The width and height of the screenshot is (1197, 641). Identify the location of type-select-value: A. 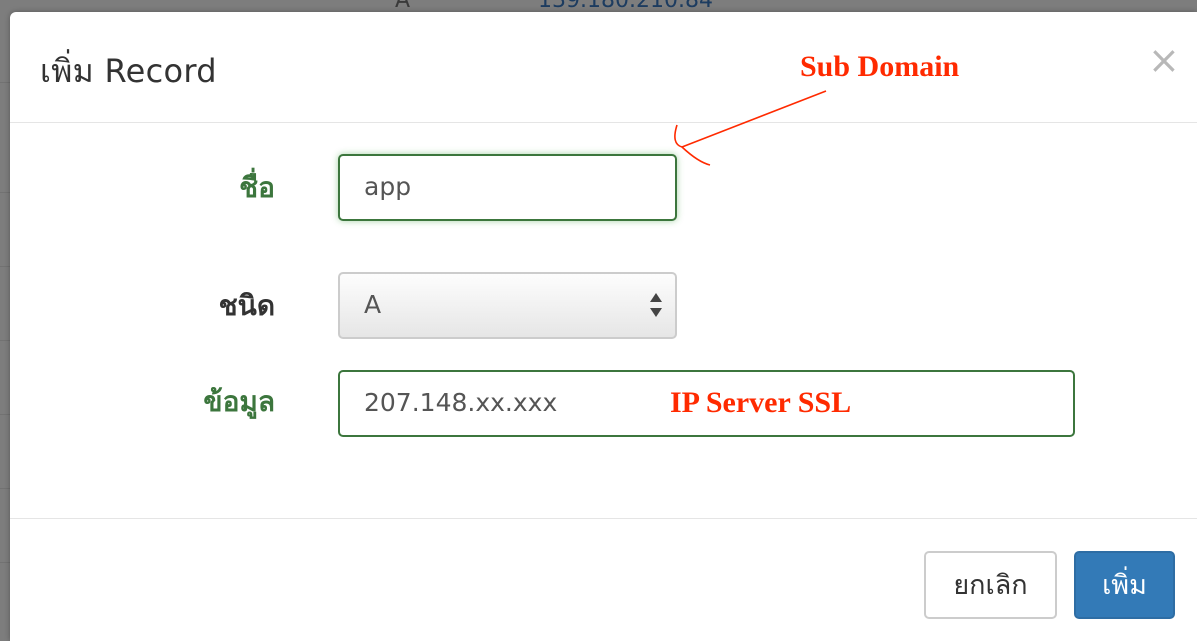
(373, 304).